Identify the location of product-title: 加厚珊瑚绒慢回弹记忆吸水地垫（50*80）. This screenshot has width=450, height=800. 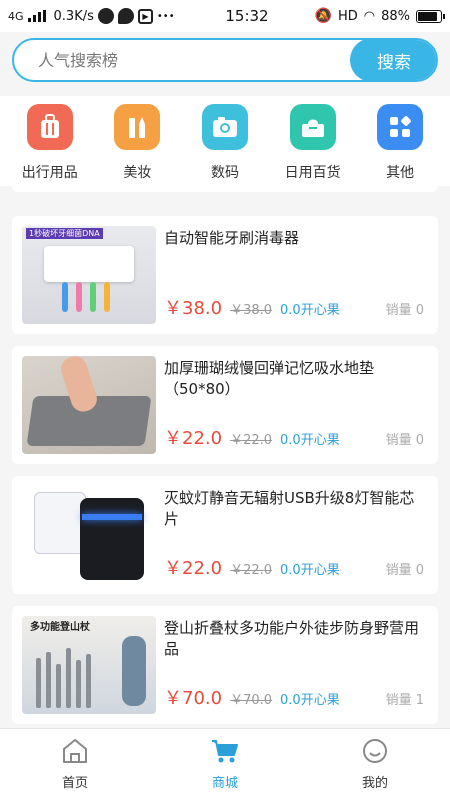
(269, 378).